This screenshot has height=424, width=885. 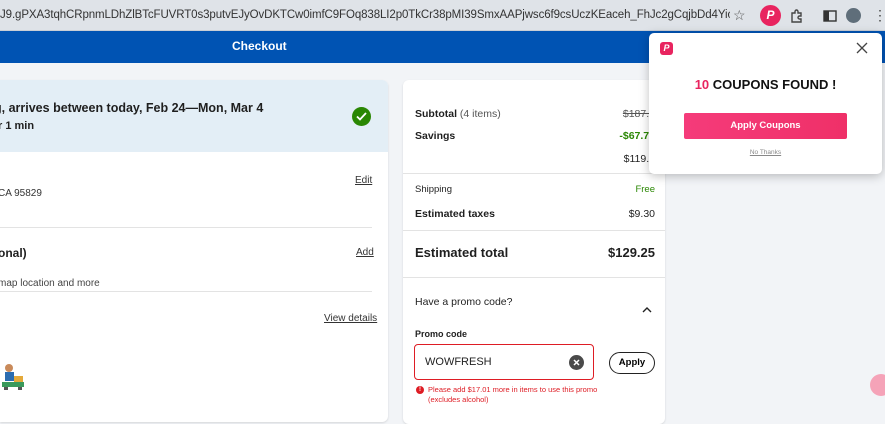 What do you see at coordinates (13, 375) in the screenshot?
I see `product-thumbnail-icon` at bounding box center [13, 375].